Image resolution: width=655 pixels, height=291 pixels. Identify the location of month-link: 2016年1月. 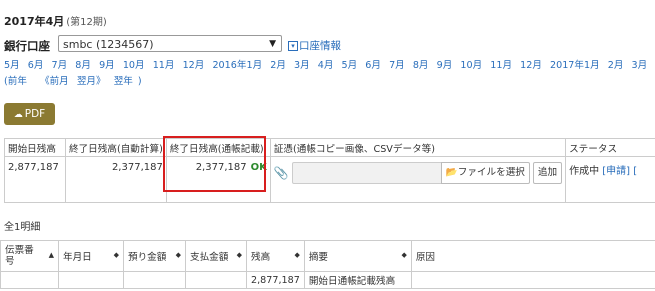
(237, 65).